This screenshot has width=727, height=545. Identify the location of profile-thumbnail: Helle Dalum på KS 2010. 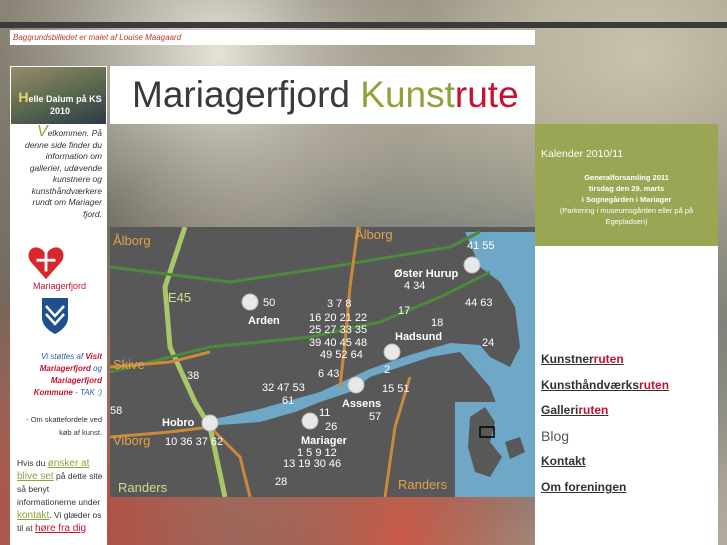
(58, 95).